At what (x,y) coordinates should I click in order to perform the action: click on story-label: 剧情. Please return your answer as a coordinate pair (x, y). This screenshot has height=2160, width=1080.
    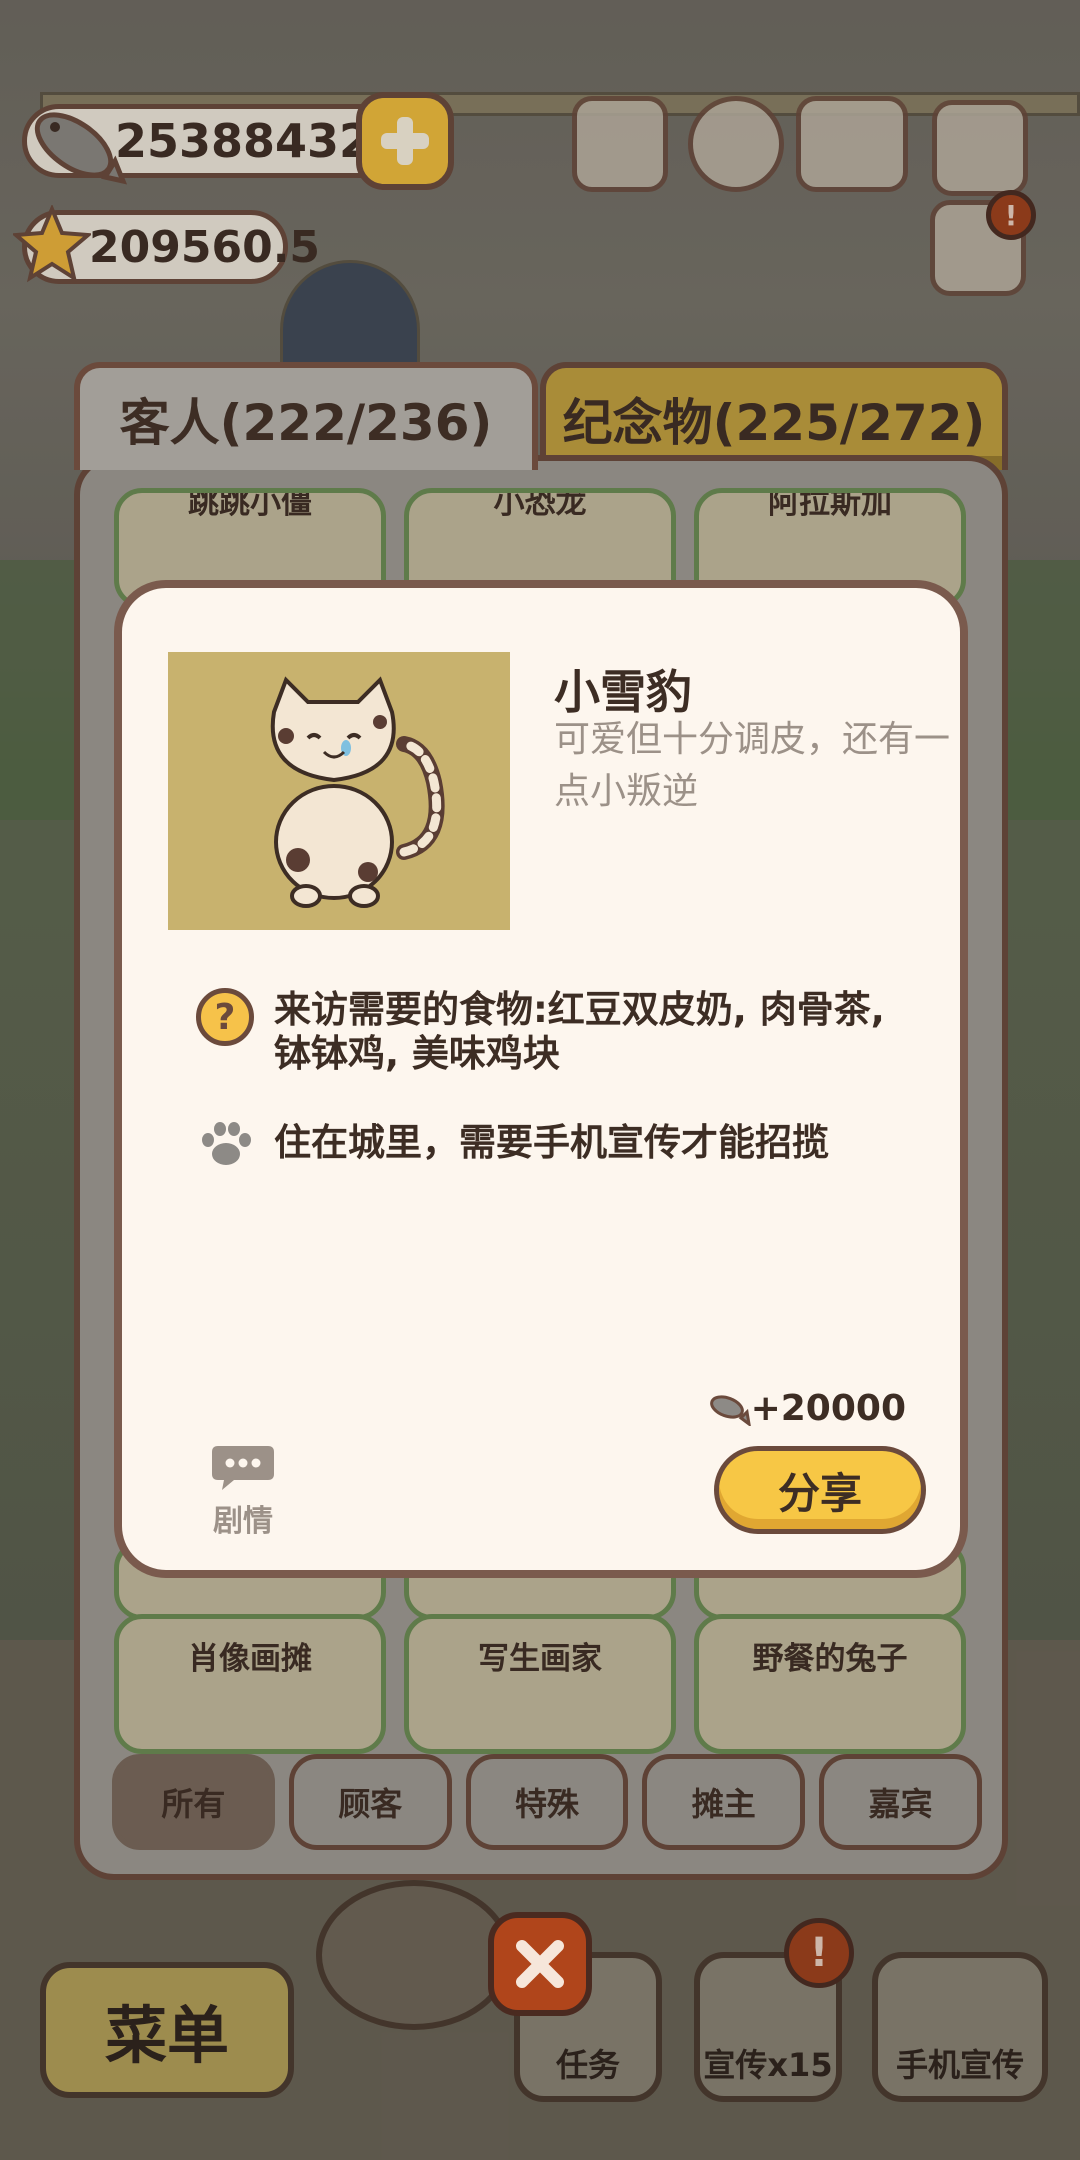
    Looking at the image, I should click on (243, 1521).